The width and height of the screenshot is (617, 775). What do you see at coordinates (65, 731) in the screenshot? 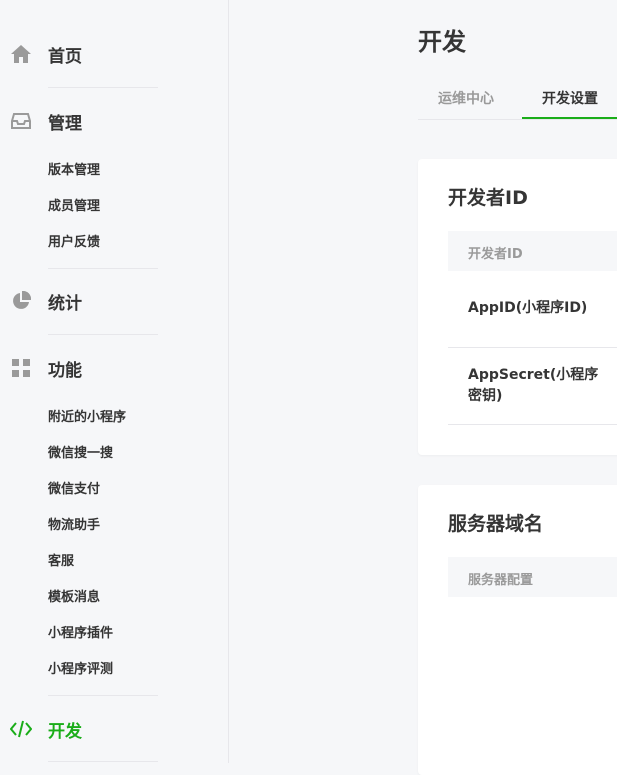
I see `nav-develop-label: 开发` at bounding box center [65, 731].